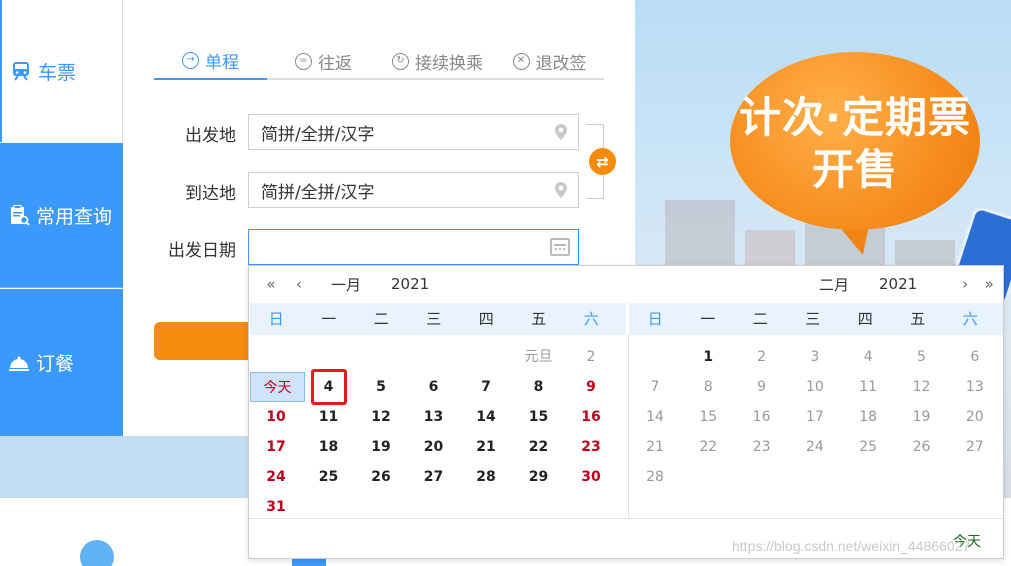 The height and width of the screenshot is (566, 1011). What do you see at coordinates (277, 387) in the screenshot?
I see `calendar-day-today: 今天` at bounding box center [277, 387].